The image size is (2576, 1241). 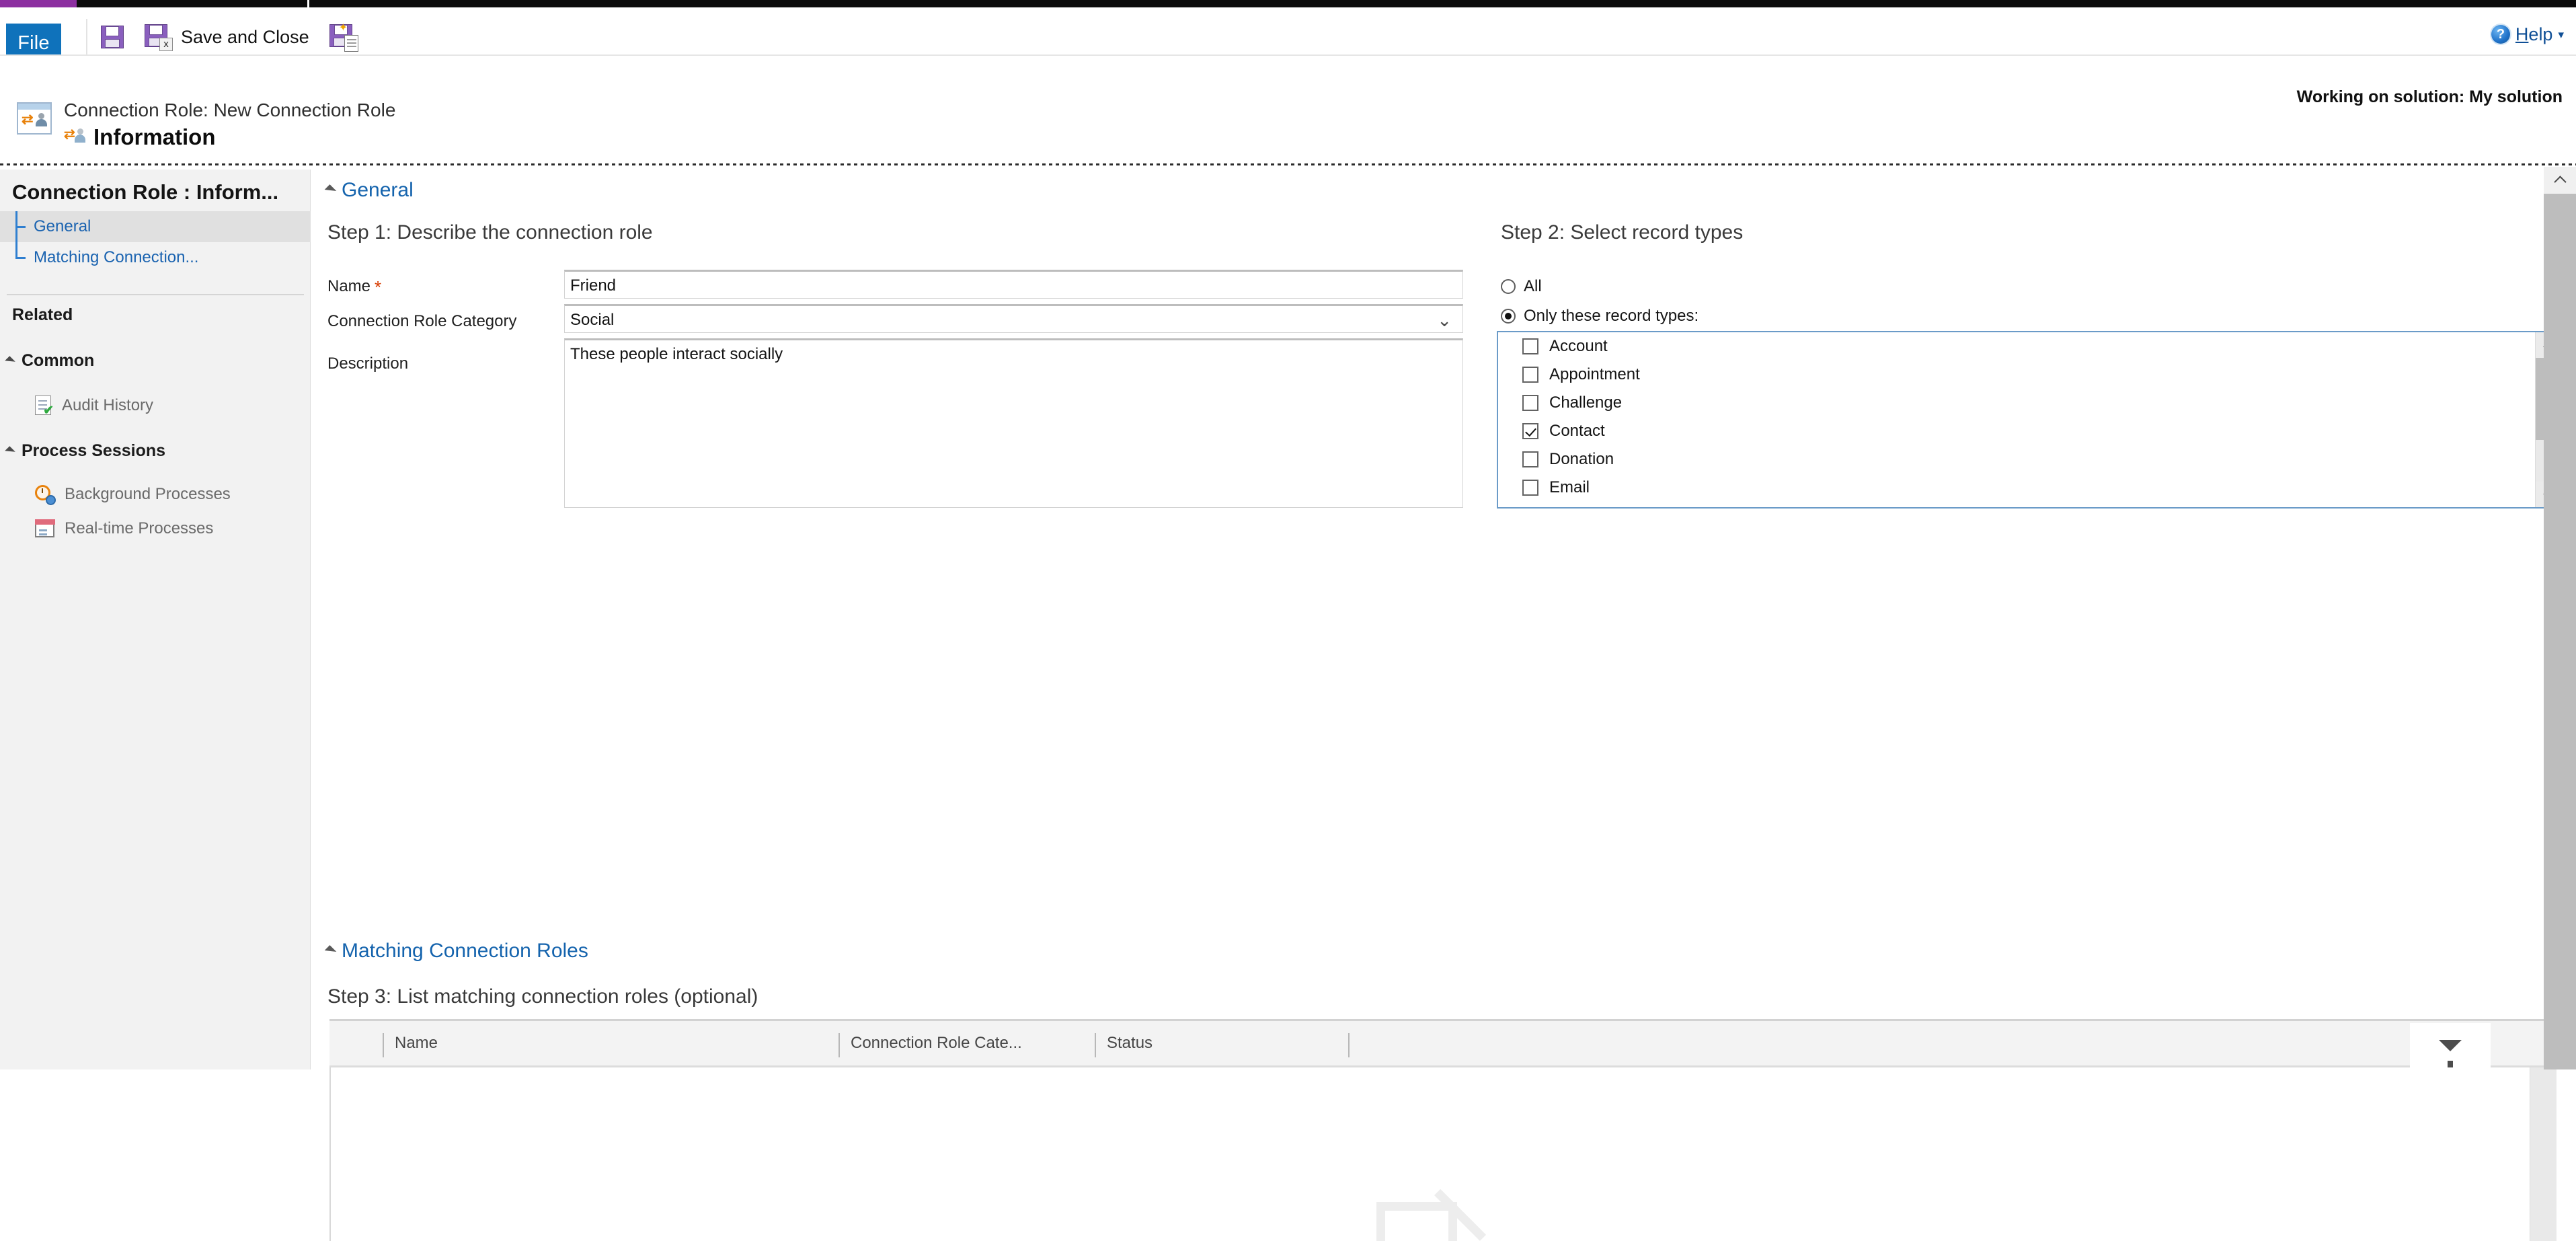 I want to click on realtime-process-icon, so click(x=45, y=528).